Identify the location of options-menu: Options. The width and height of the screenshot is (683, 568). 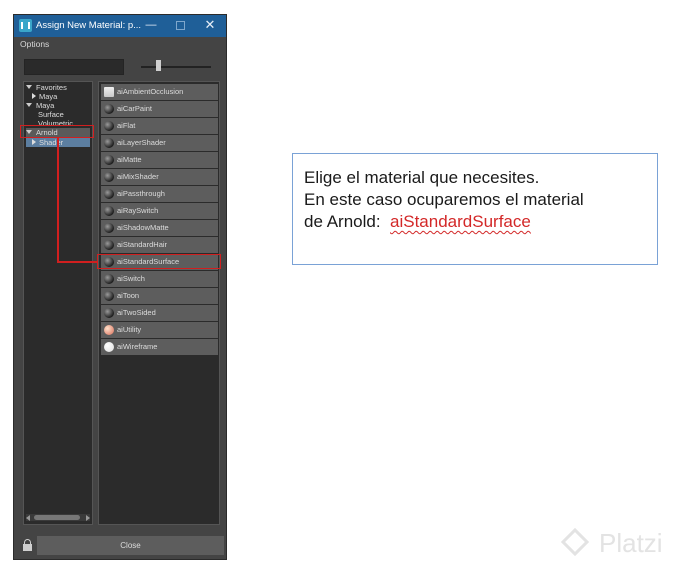
(34, 44).